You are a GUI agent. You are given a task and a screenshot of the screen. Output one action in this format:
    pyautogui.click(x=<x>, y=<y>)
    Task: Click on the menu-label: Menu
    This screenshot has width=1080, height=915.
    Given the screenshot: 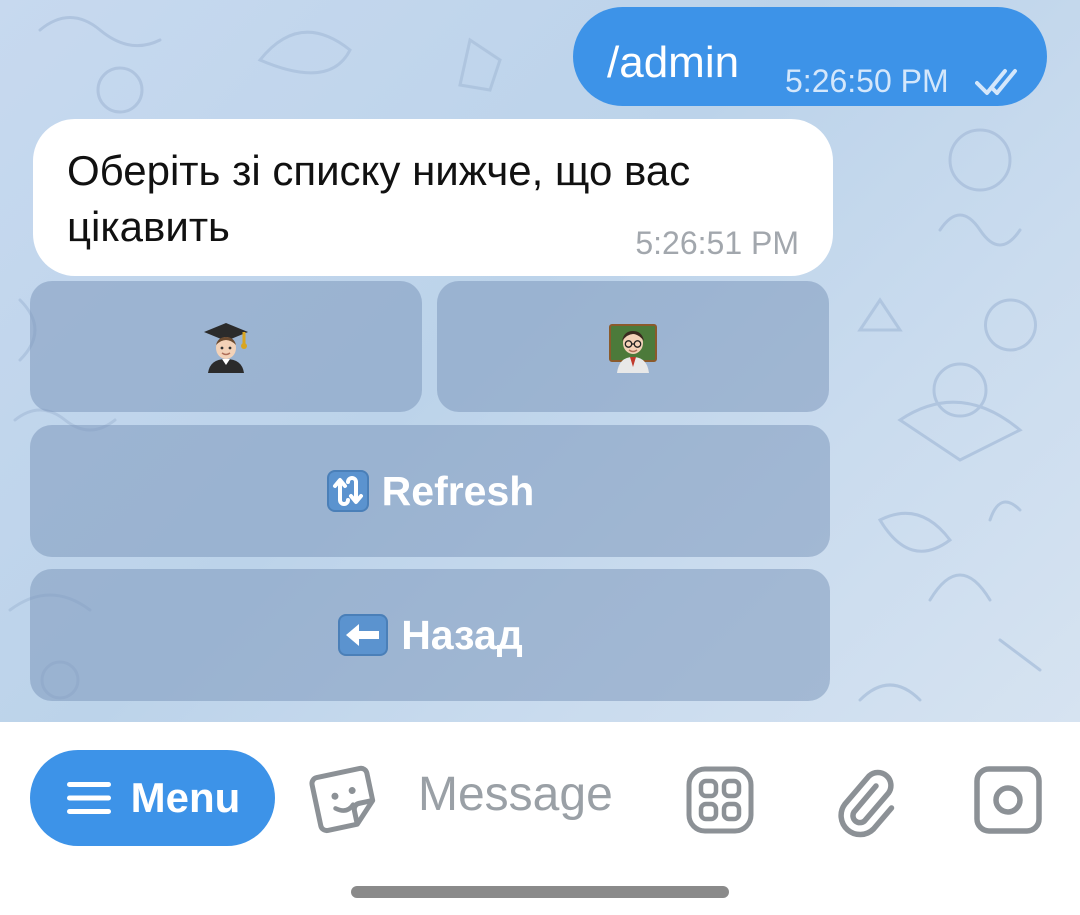 What is the action you would take?
    pyautogui.click(x=185, y=797)
    